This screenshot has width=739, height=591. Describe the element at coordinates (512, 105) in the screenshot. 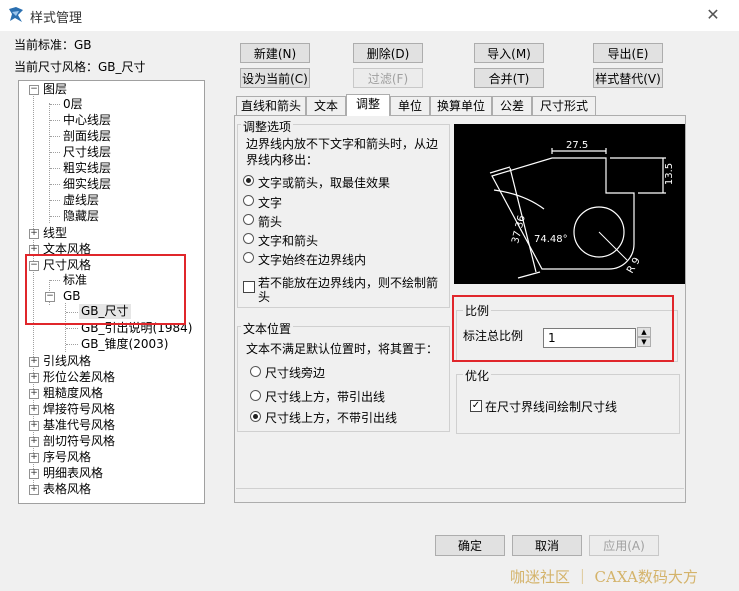

I see `tab-tolerance: 公差` at that location.